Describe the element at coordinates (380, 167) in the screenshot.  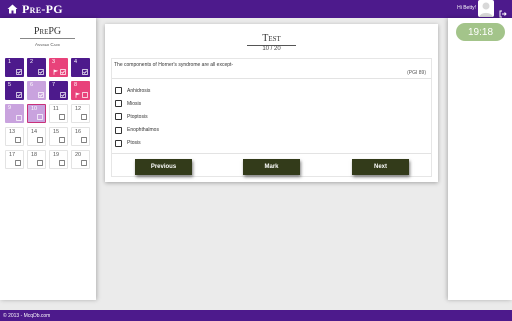
I see `next-button: Next` at that location.